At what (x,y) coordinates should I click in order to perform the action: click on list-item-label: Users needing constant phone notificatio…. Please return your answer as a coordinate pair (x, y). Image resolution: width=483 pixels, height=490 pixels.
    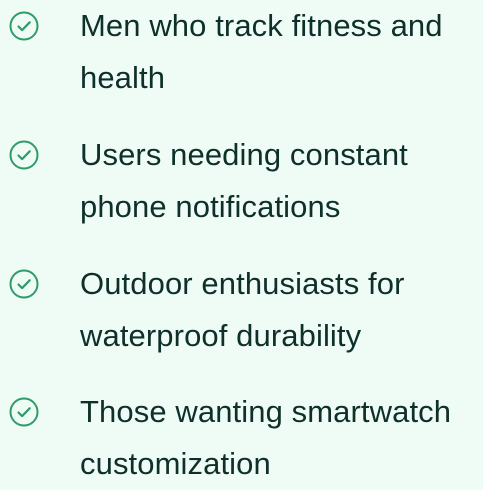
    Looking at the image, I should click on (244, 180).